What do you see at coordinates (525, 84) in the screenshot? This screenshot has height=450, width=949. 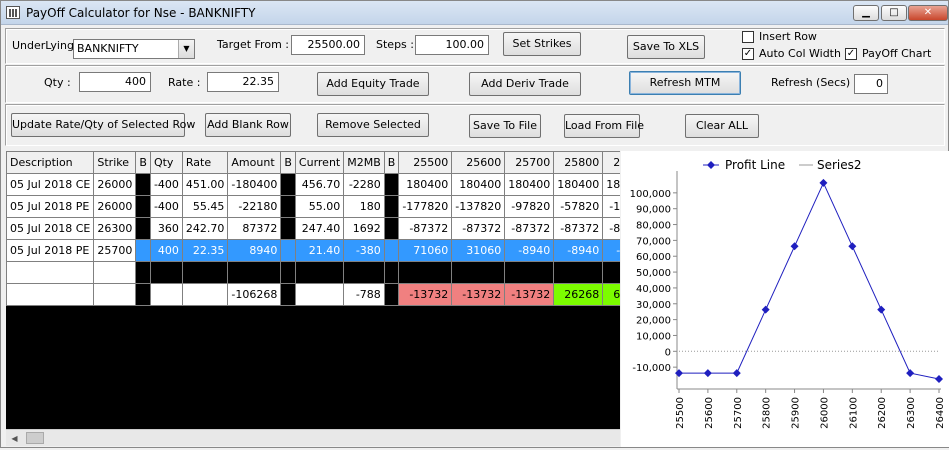 I see `add-deriv-trade-button: Add Deriv Trade` at bounding box center [525, 84].